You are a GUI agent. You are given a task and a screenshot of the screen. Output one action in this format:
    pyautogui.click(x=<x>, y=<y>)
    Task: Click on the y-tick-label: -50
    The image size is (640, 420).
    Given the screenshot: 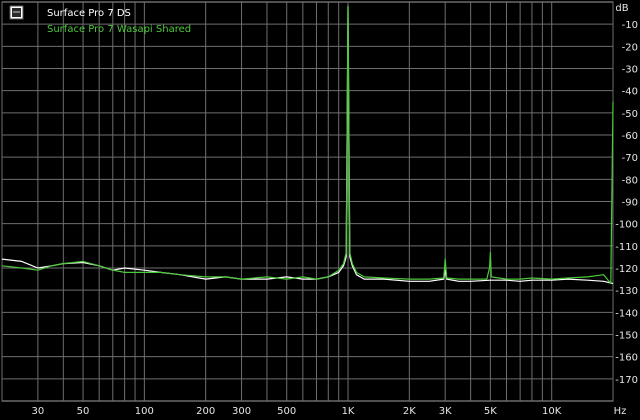 What is the action you would take?
    pyautogui.click(x=630, y=114)
    